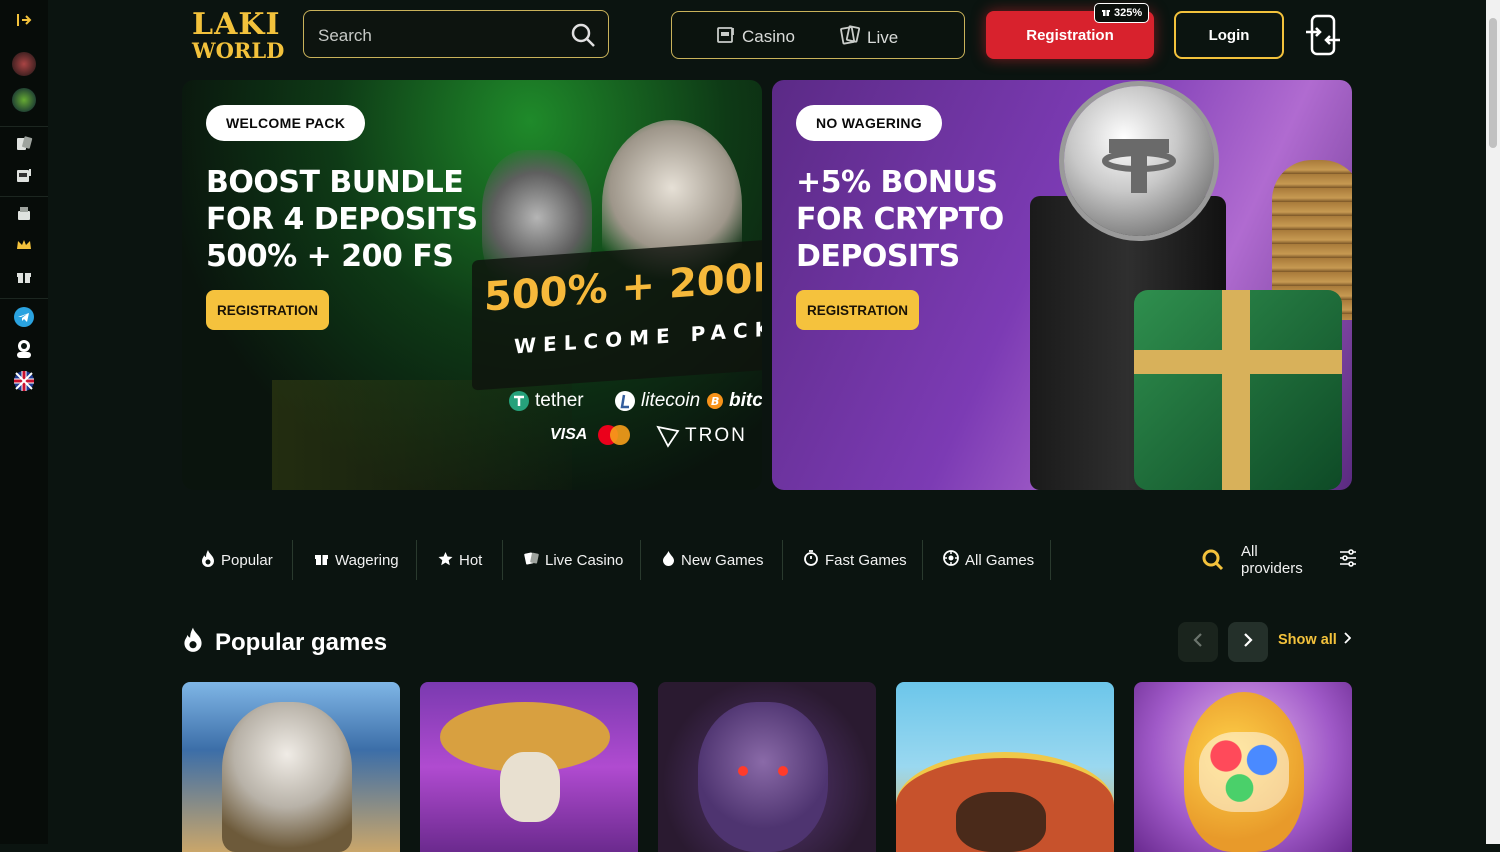  Describe the element at coordinates (755, 36) in the screenshot. I see `mode-casino: Casino` at that location.